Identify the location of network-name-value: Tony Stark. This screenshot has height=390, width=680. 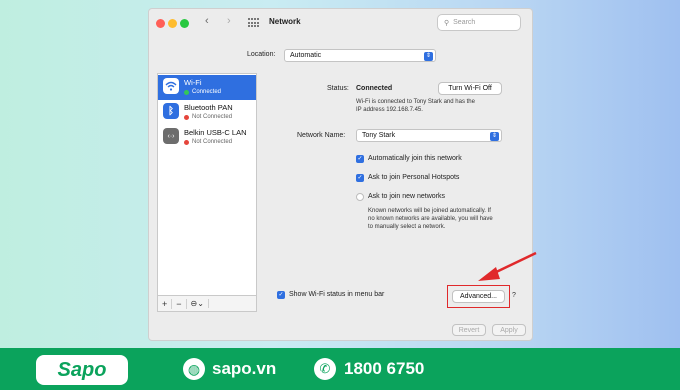
(379, 135).